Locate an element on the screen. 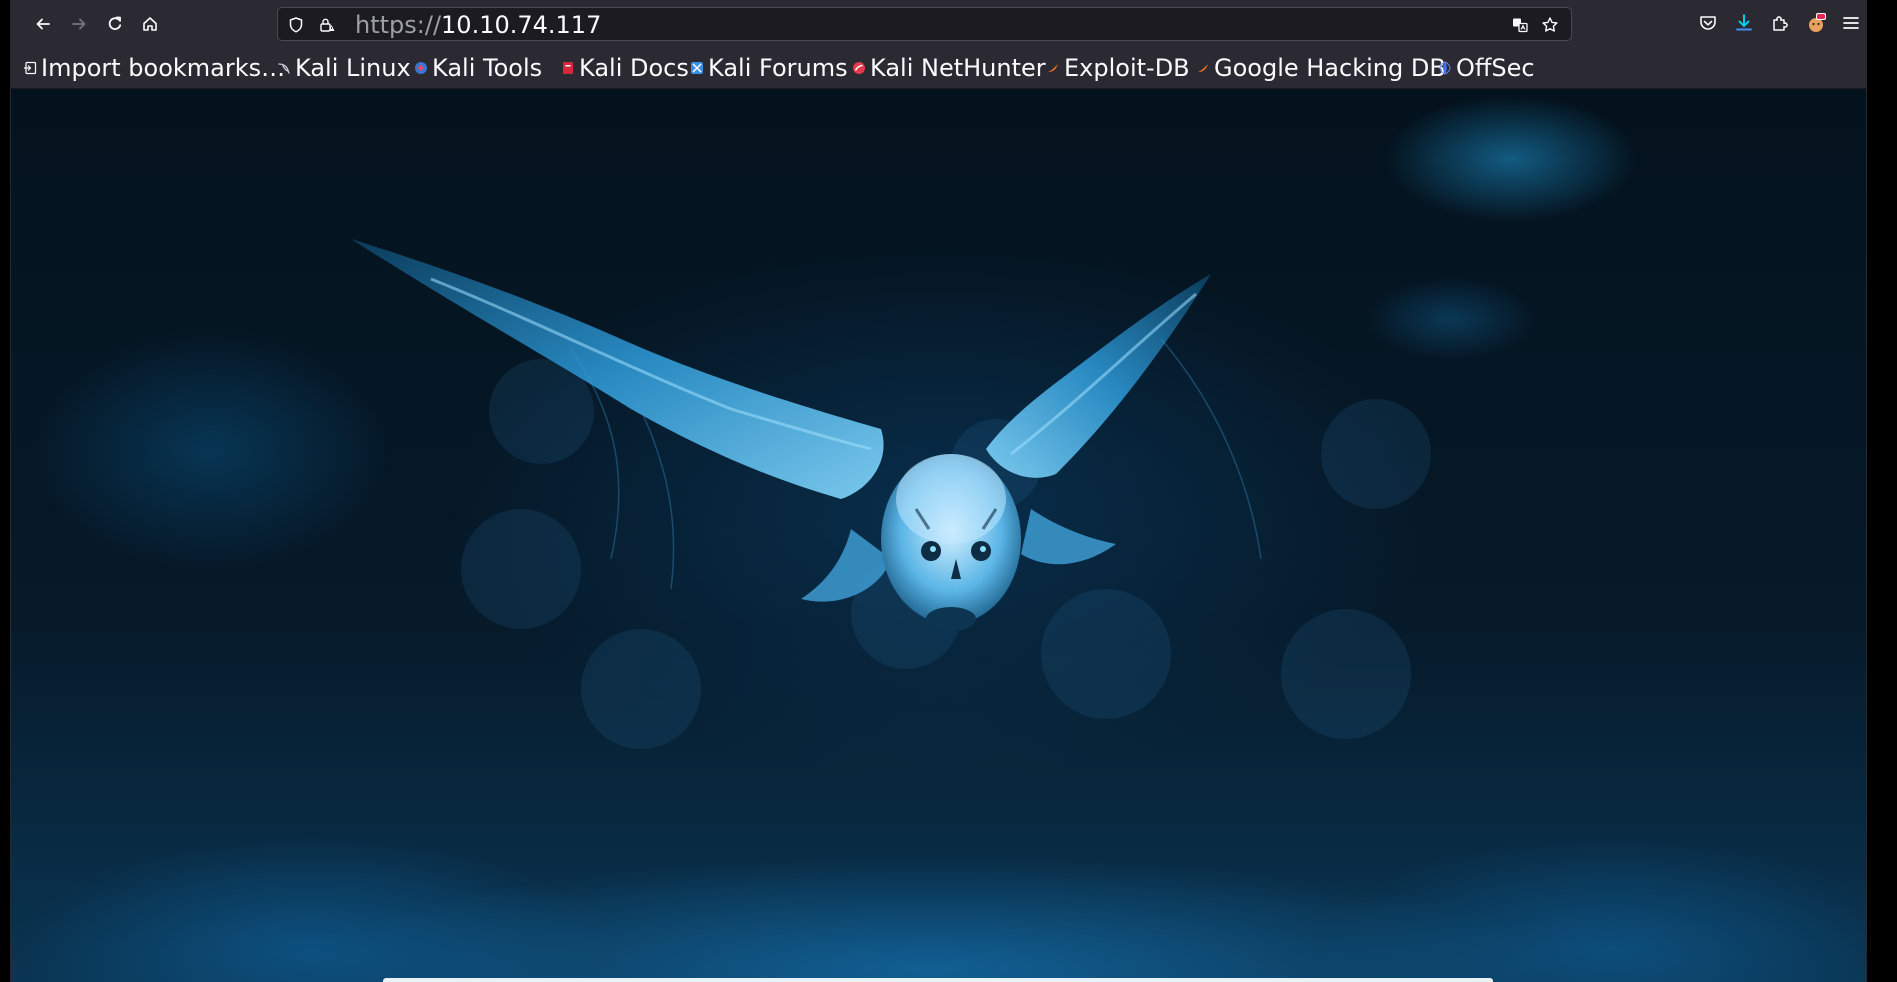 Image resolution: width=1897 pixels, height=982 pixels. forward-button is located at coordinates (79, 24).